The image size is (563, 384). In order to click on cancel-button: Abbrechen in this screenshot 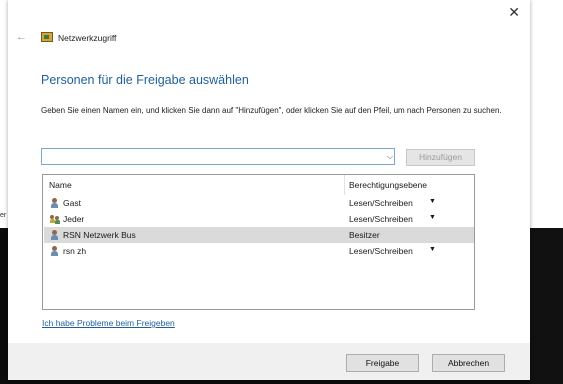, I will do `click(468, 363)`.